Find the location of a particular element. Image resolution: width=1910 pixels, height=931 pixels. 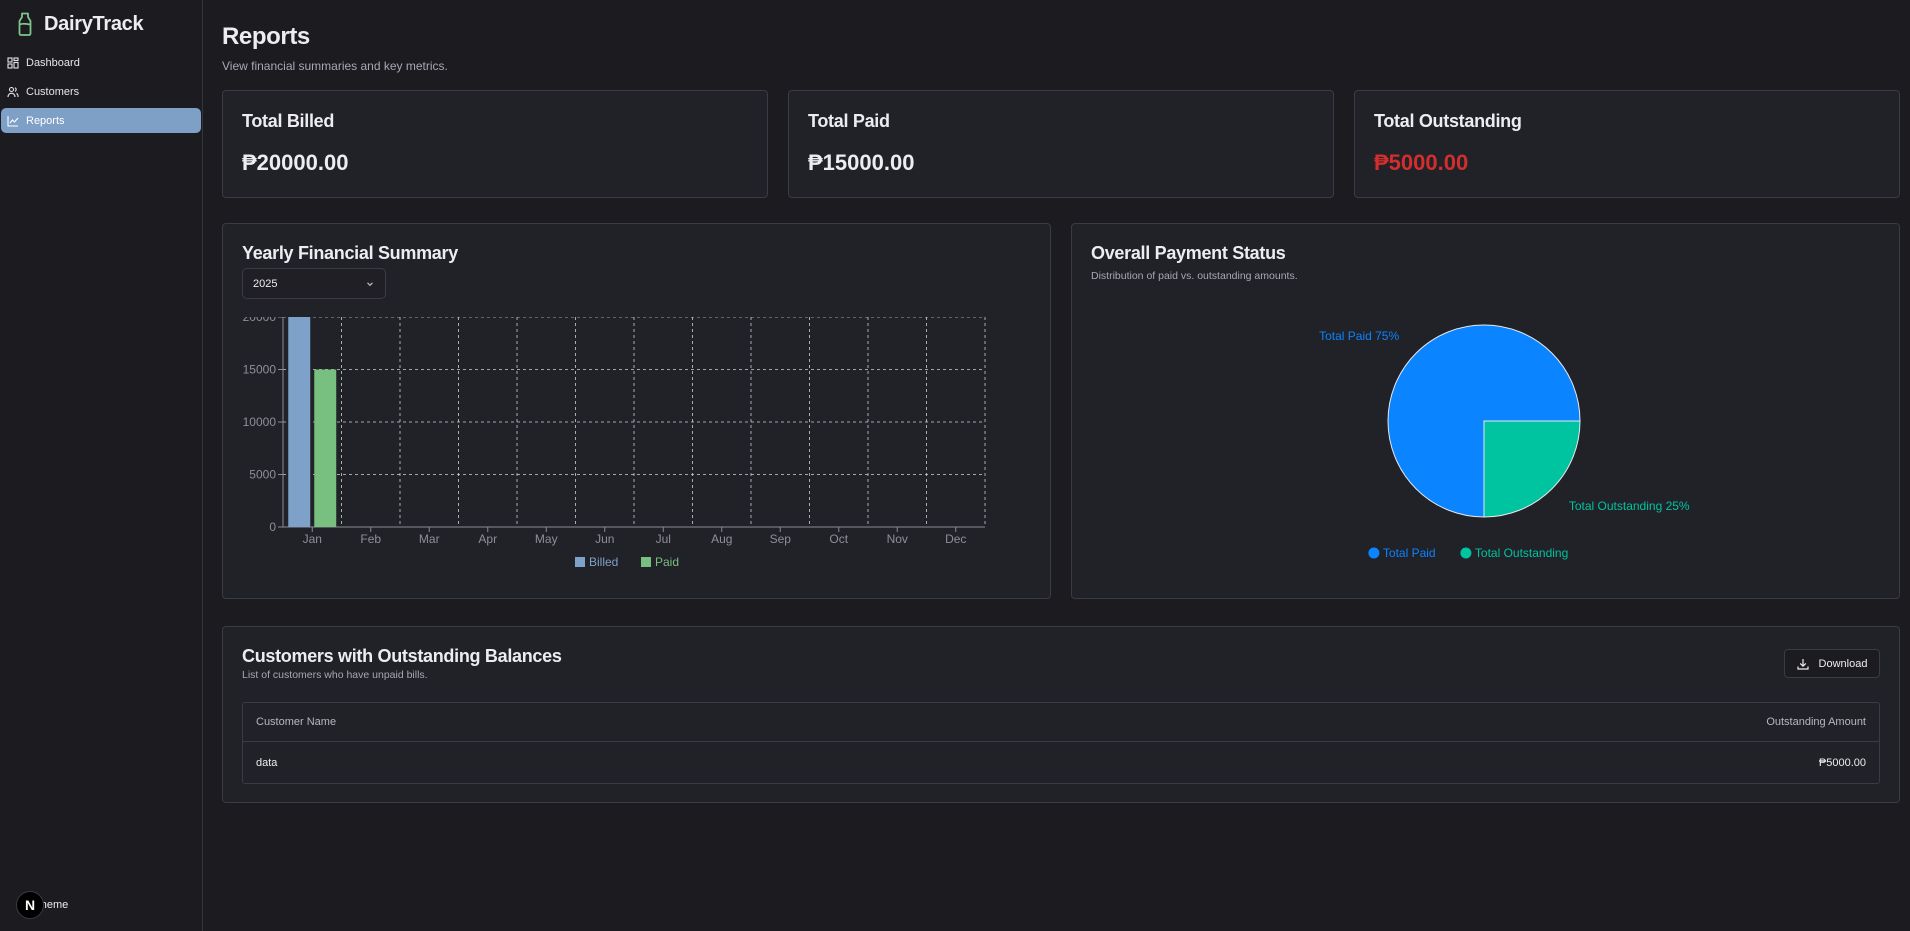

sidebar-nav: Dashboard Customers Reports is located at coordinates (101, 91).